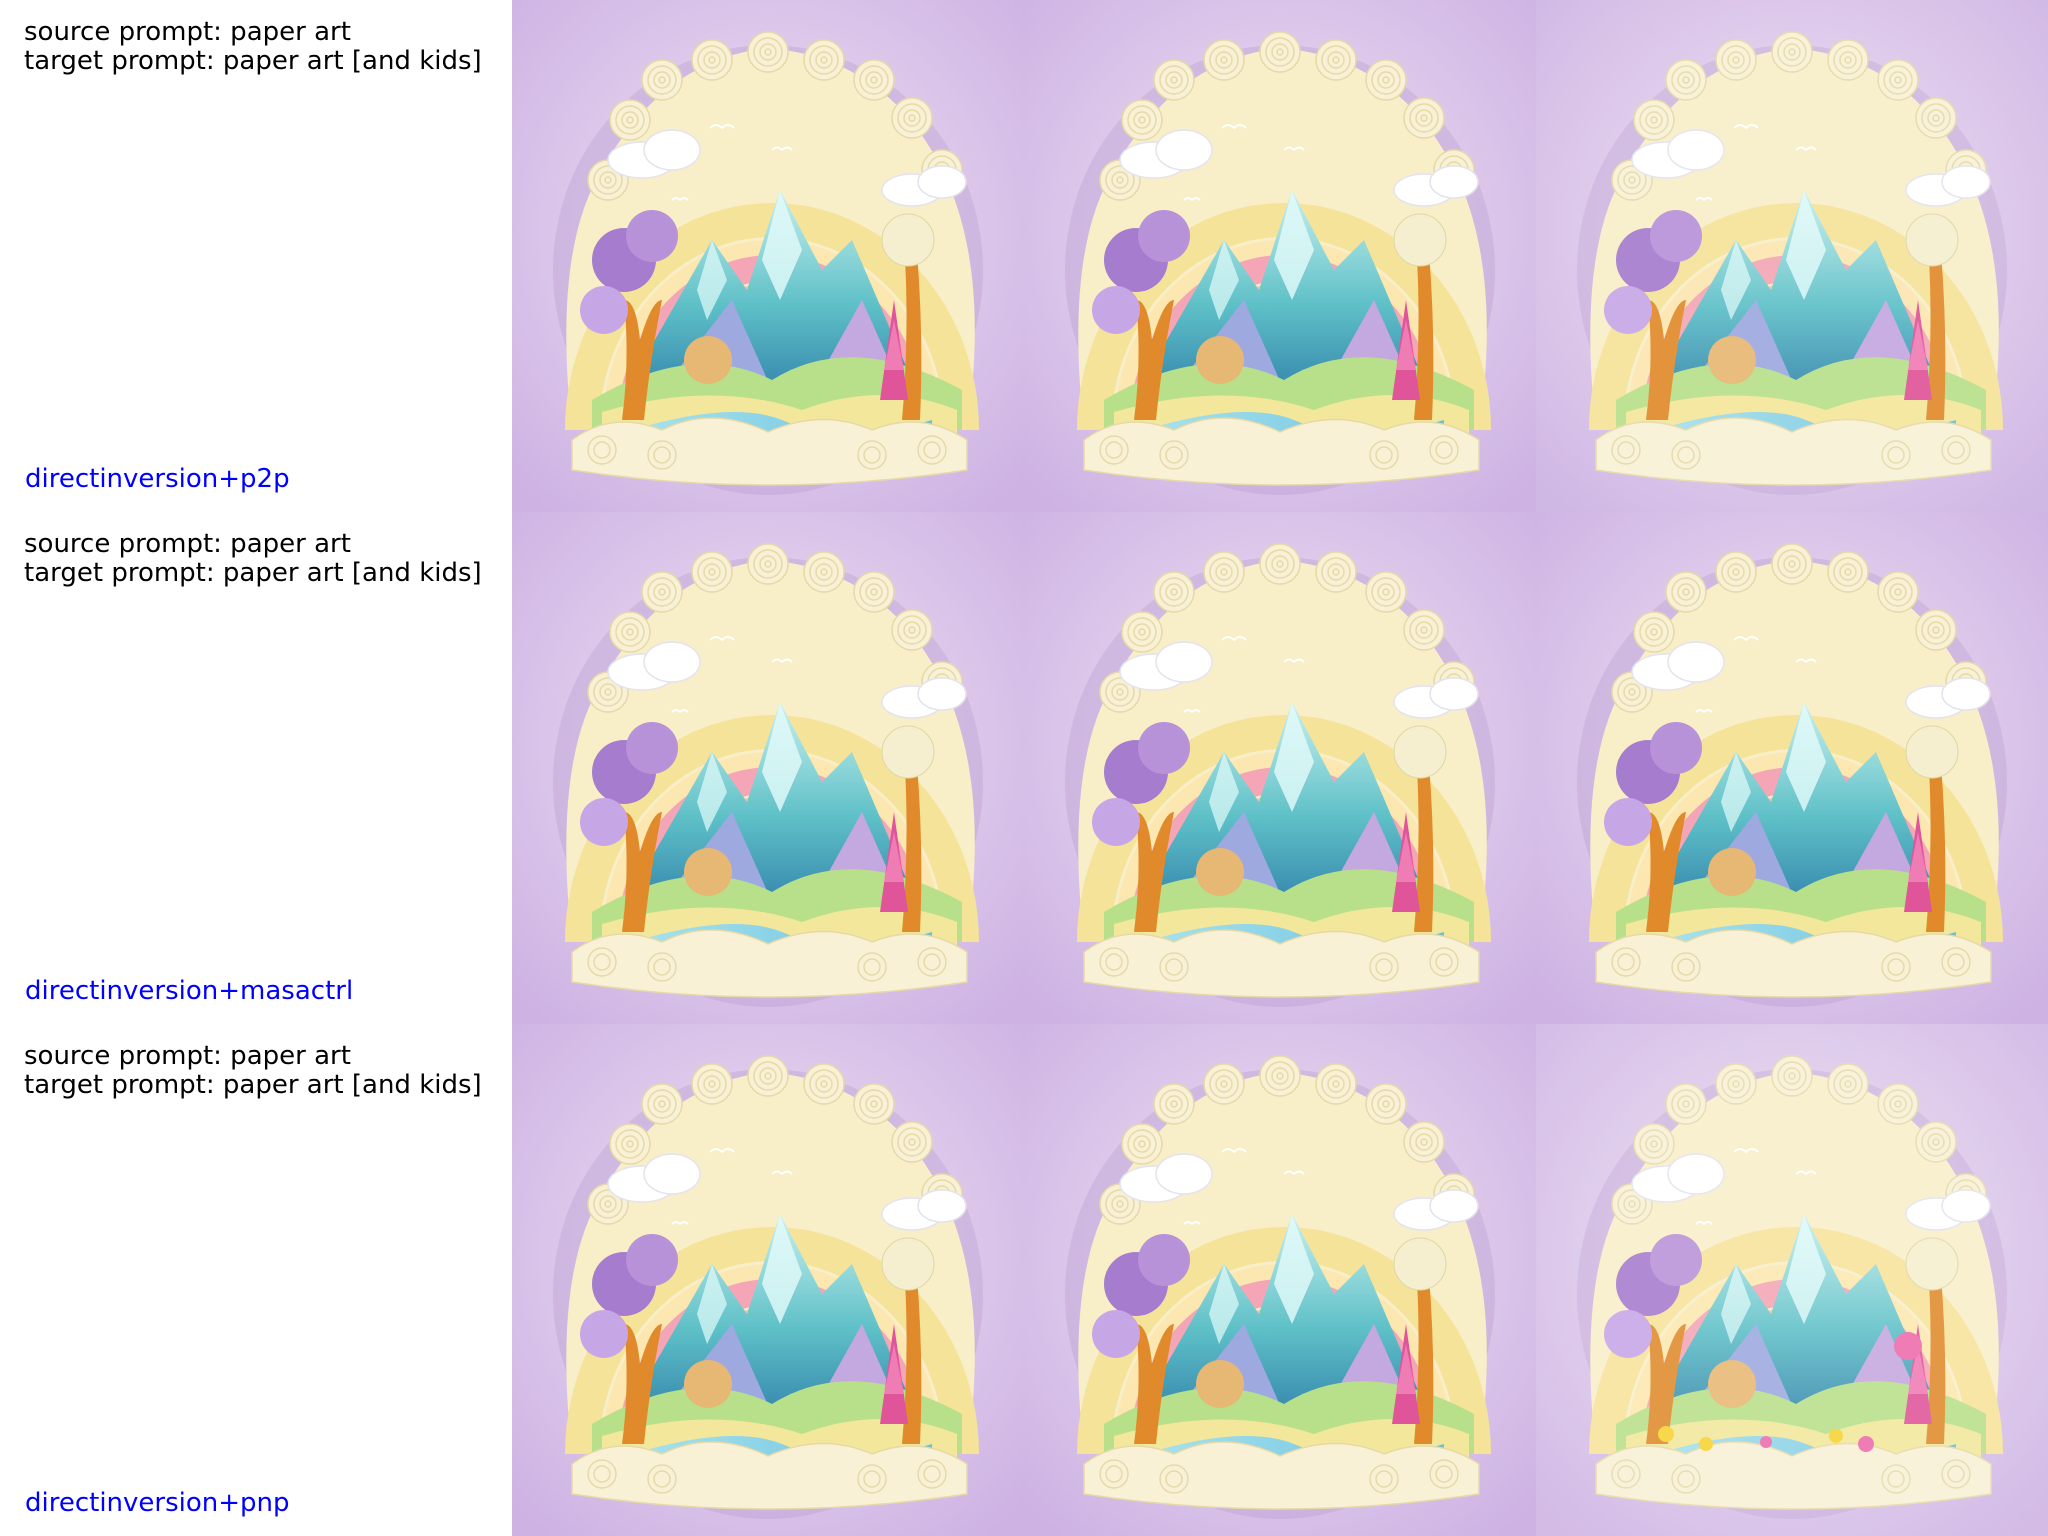 The height and width of the screenshot is (1536, 2048). I want to click on method-label: directinversion+pnp, so click(157, 1503).